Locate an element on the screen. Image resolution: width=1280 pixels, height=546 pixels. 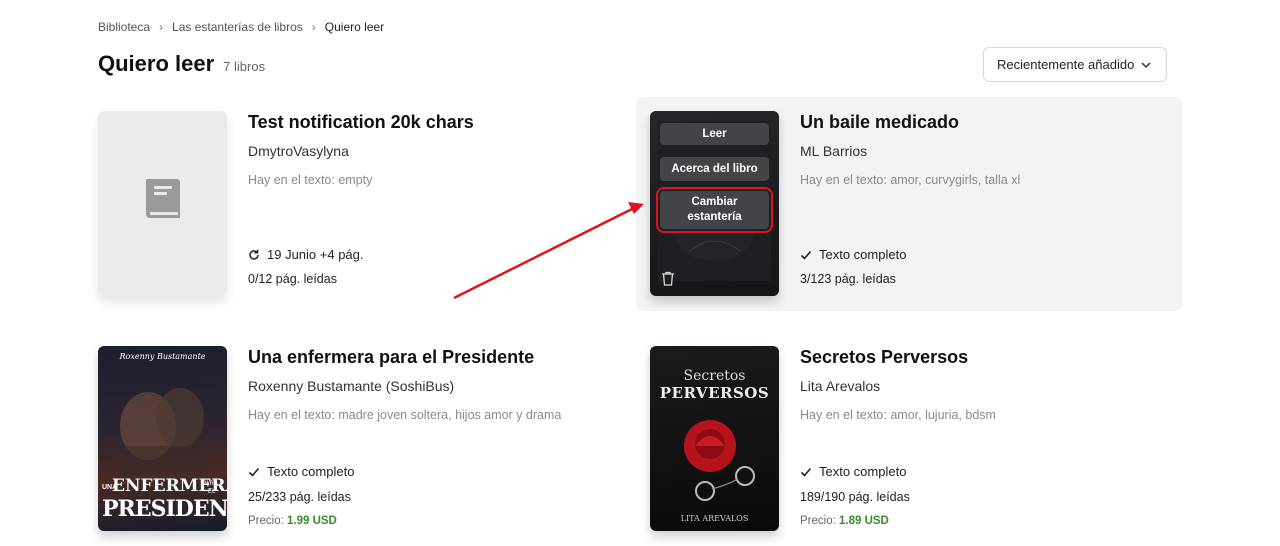
change-shelf-label-1: Cambiar is located at coordinates (714, 202).